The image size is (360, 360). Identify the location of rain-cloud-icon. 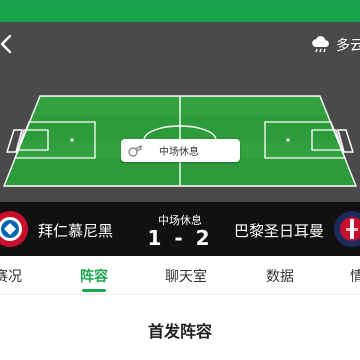
(320, 44).